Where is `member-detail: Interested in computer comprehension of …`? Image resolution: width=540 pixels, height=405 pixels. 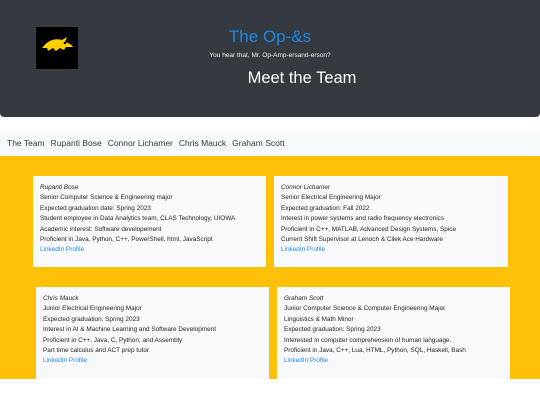
member-detail: Interested in computer comprehension of … is located at coordinates (368, 340).